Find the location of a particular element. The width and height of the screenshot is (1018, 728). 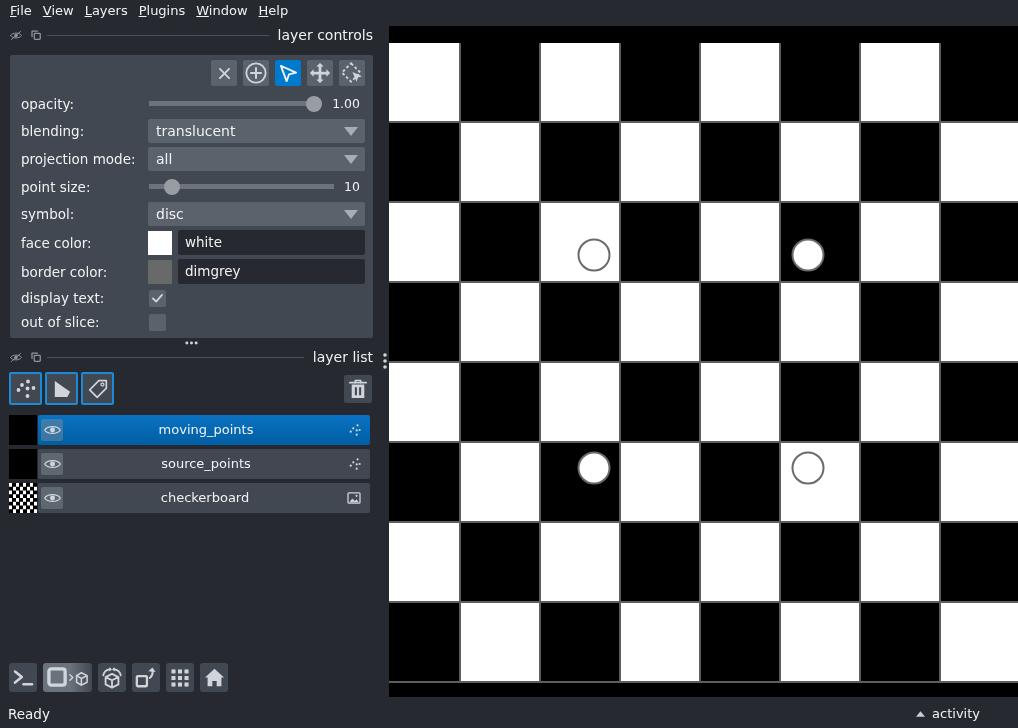

layer-item: source_points is located at coordinates (204, 464).